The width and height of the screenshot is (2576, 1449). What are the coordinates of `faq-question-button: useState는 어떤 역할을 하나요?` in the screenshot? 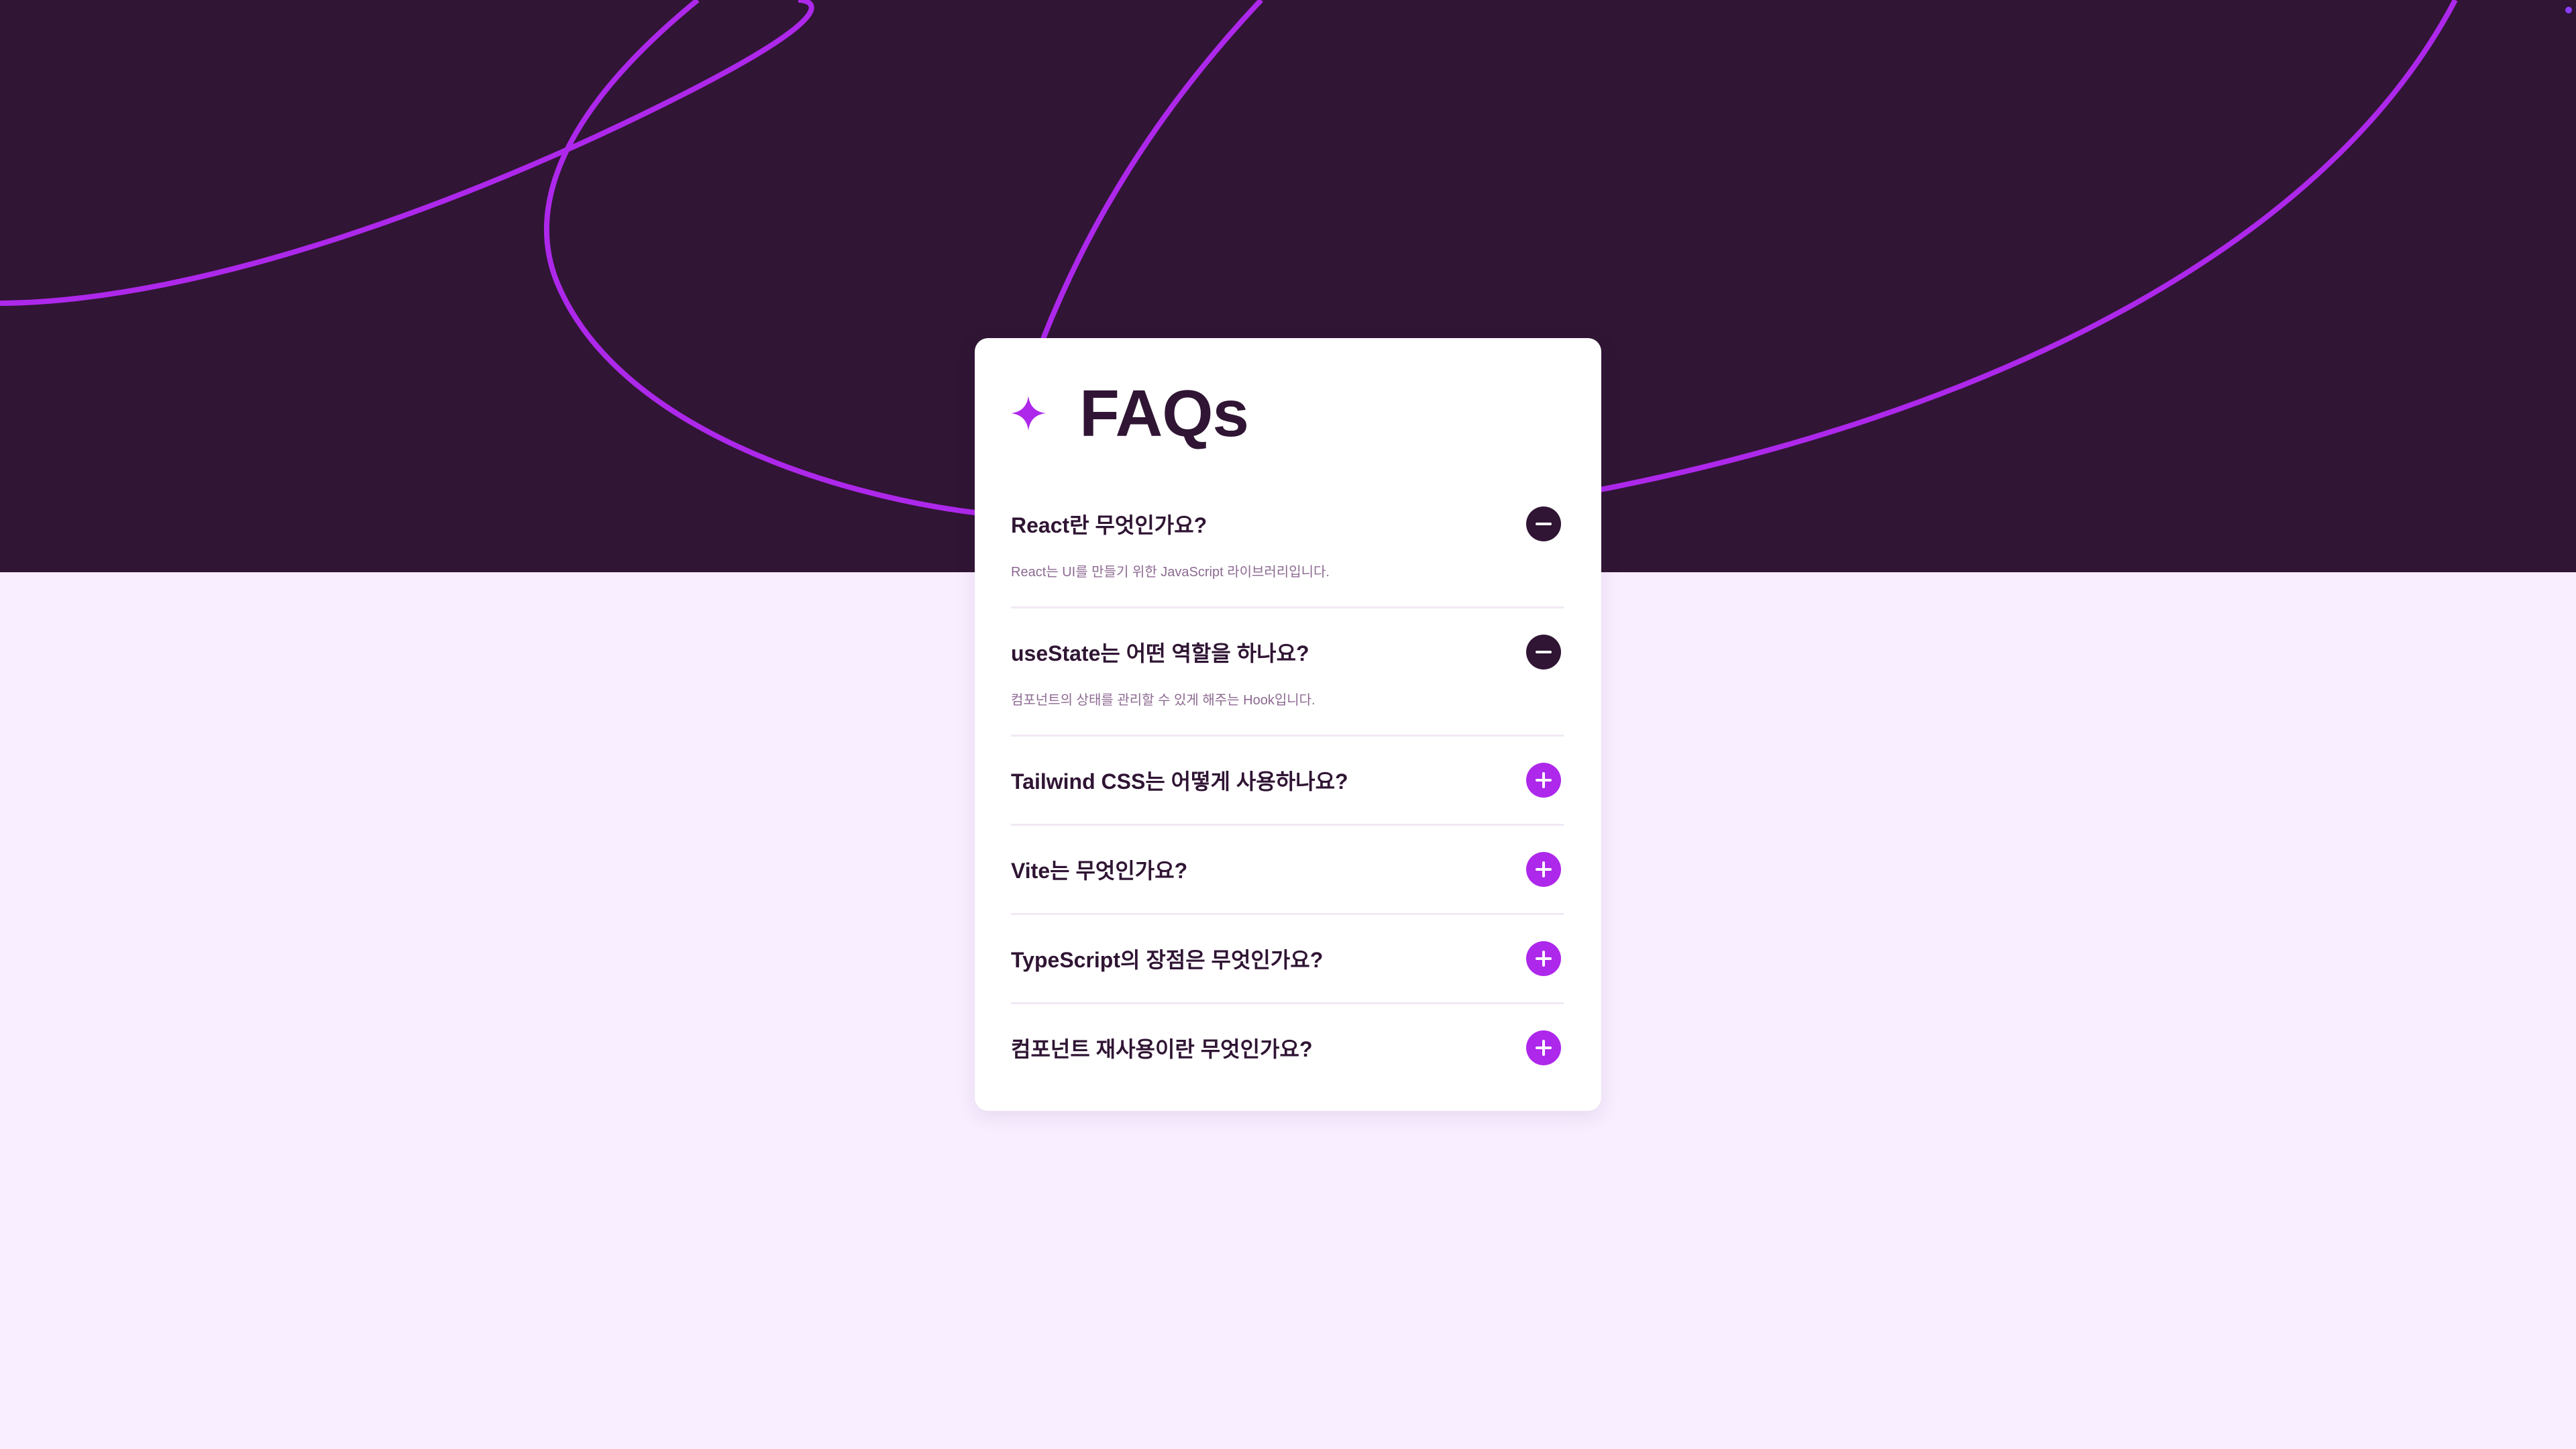 It's located at (1287, 652).